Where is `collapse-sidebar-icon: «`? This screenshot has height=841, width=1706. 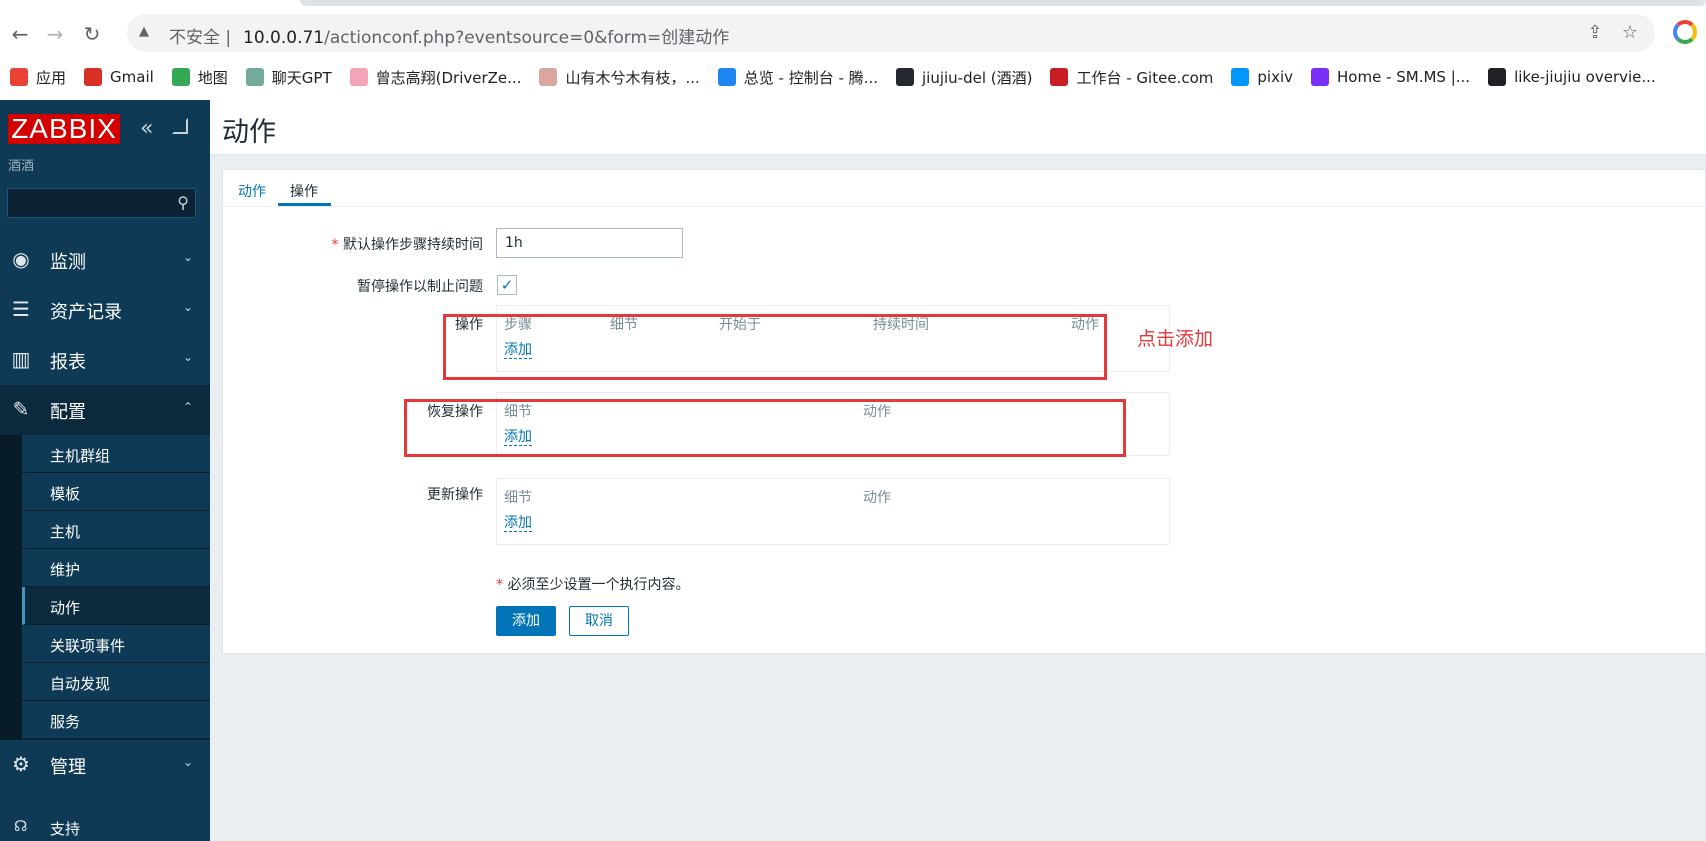
collapse-sidebar-icon: « is located at coordinates (146, 128).